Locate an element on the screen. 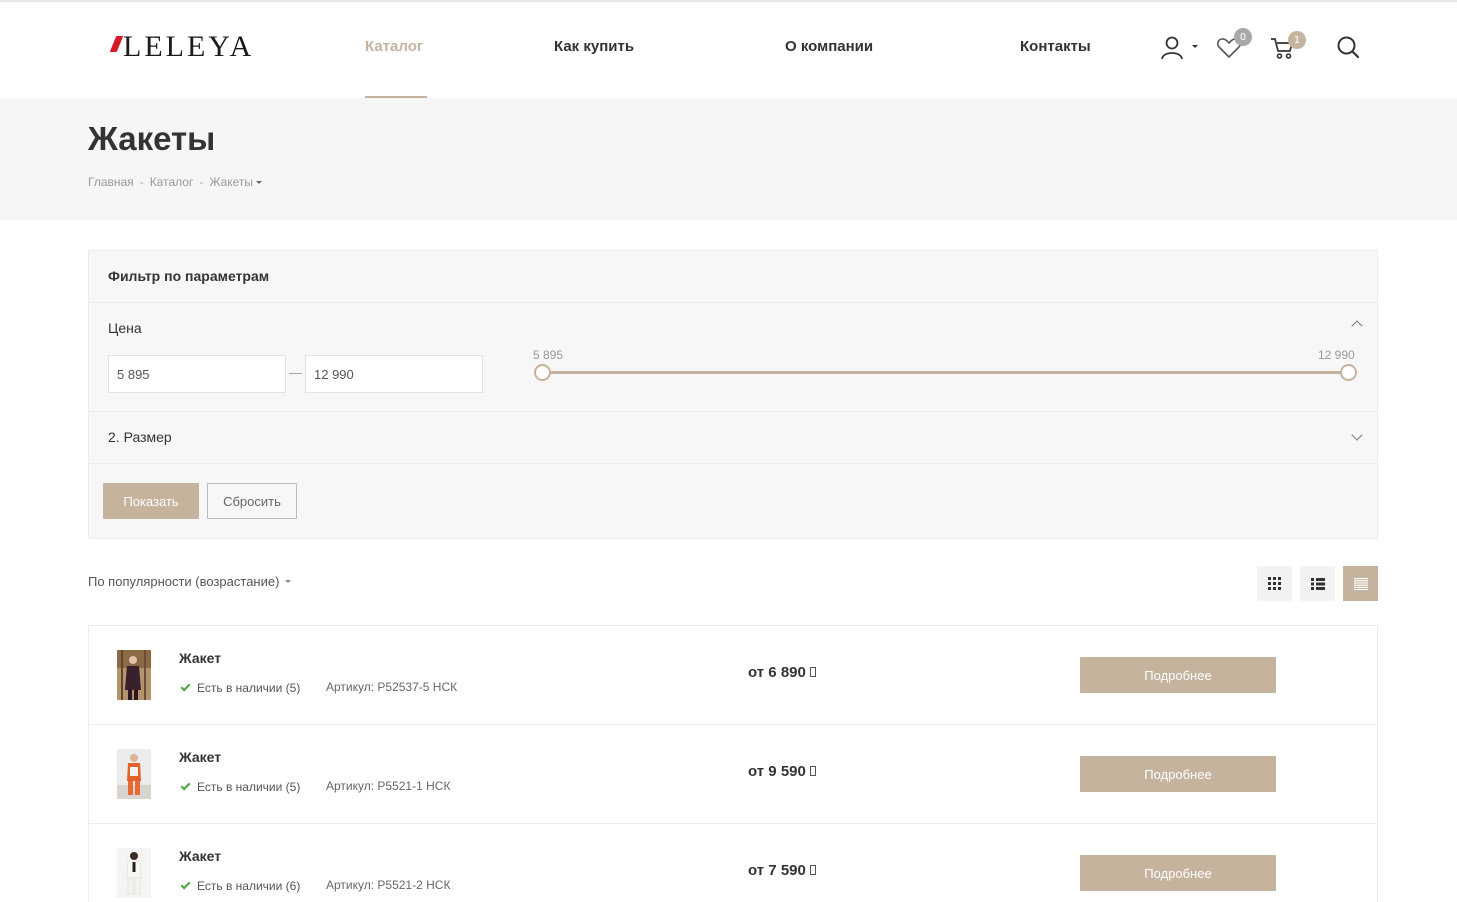  favorites-count-badge: 0 is located at coordinates (1243, 37).